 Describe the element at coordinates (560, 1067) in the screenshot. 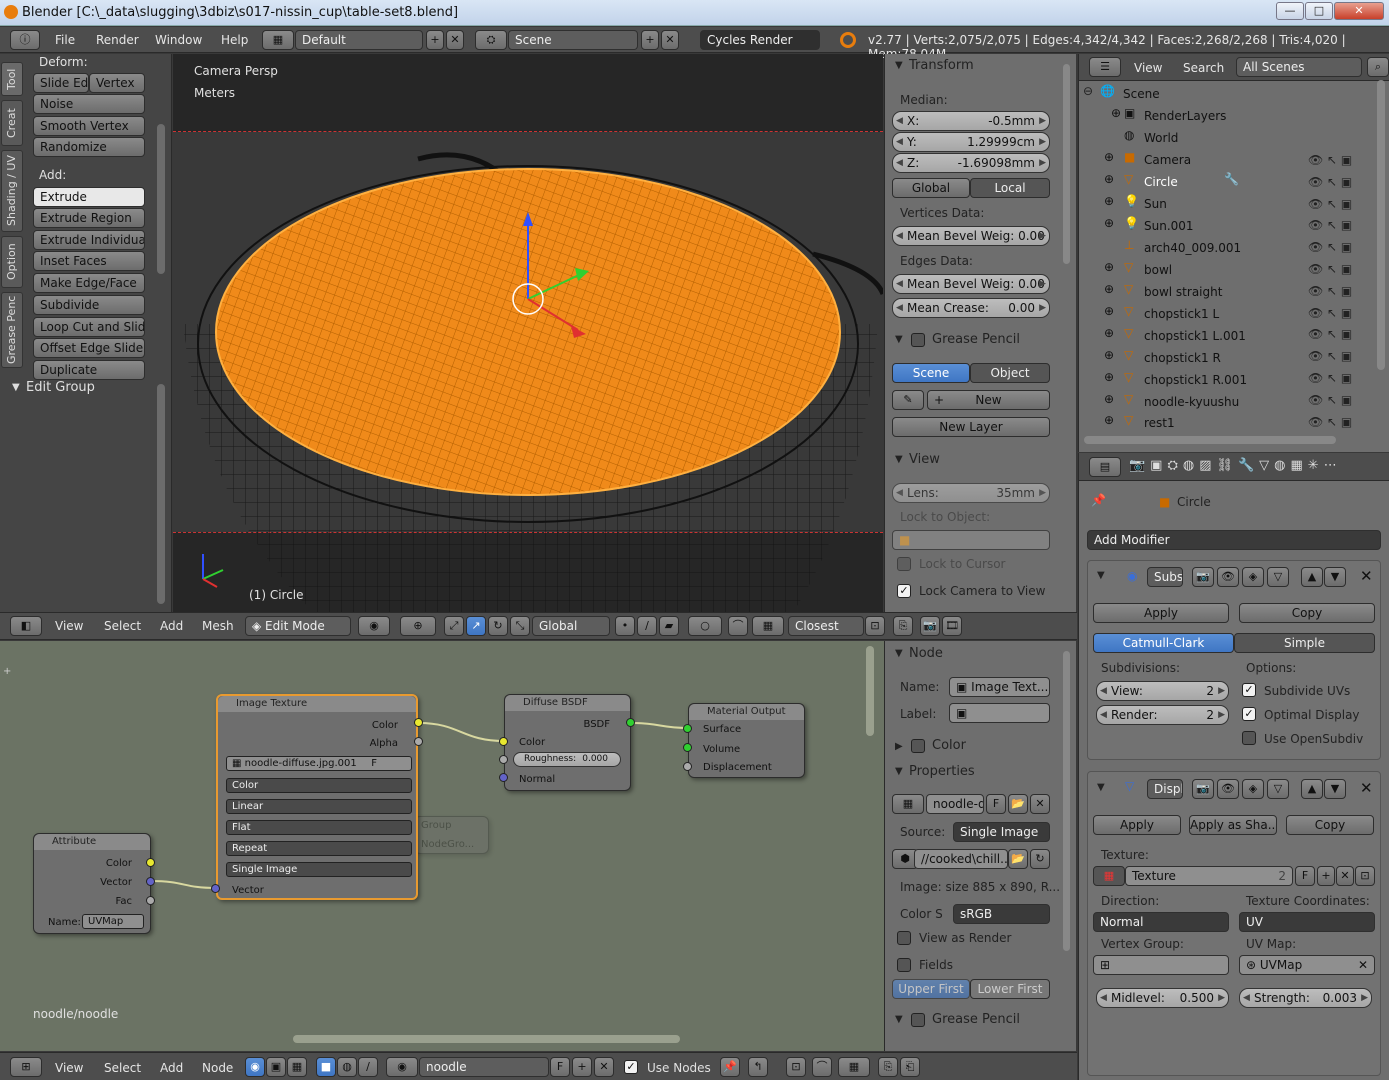

I see `material-fake-user-button: F` at that location.